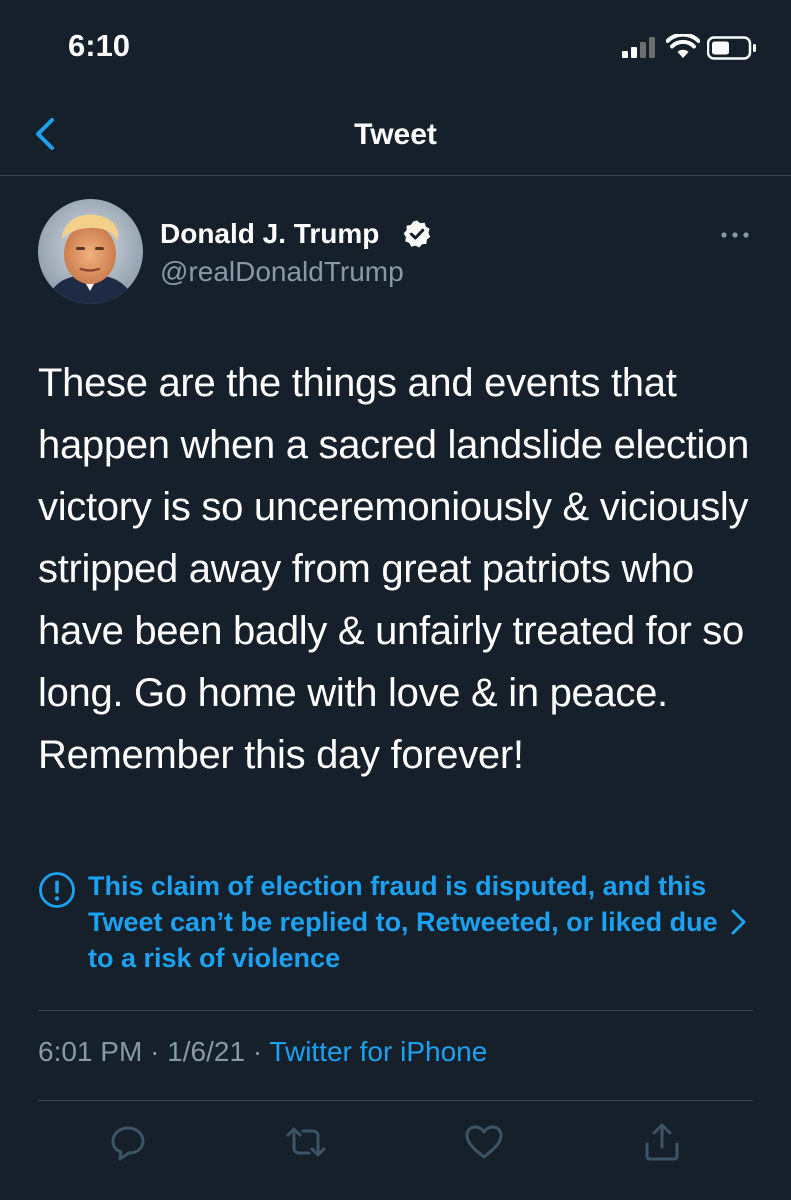 Image resolution: width=791 pixels, height=1200 pixels. What do you see at coordinates (683, 46) in the screenshot?
I see `wifi-icon` at bounding box center [683, 46].